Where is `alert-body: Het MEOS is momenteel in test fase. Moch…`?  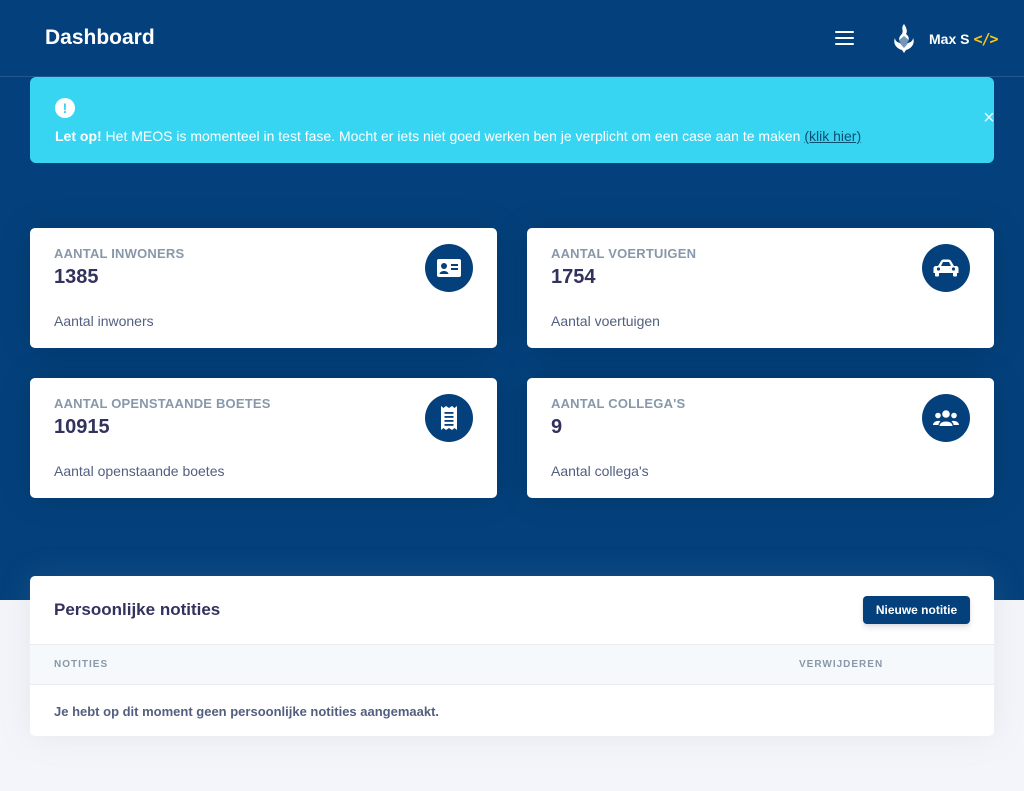
alert-body: Het MEOS is momenteel in test fase. Moch… is located at coordinates (453, 136).